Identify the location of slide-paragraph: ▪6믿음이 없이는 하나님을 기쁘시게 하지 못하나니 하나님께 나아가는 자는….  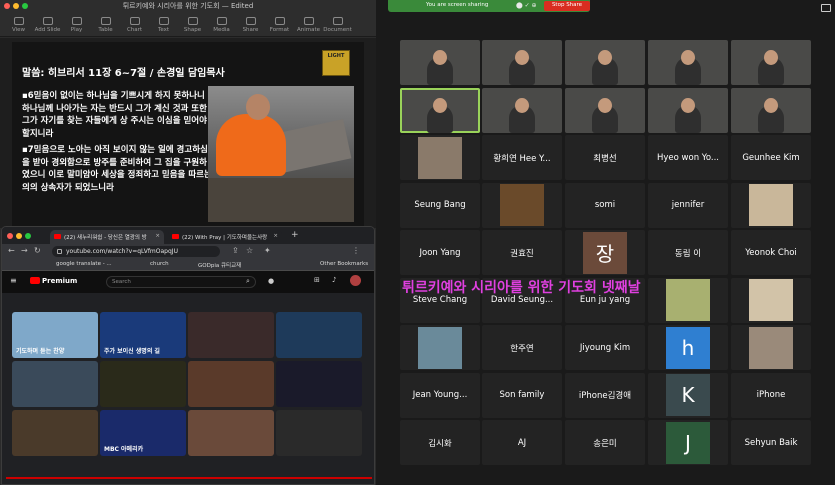
(114, 115).